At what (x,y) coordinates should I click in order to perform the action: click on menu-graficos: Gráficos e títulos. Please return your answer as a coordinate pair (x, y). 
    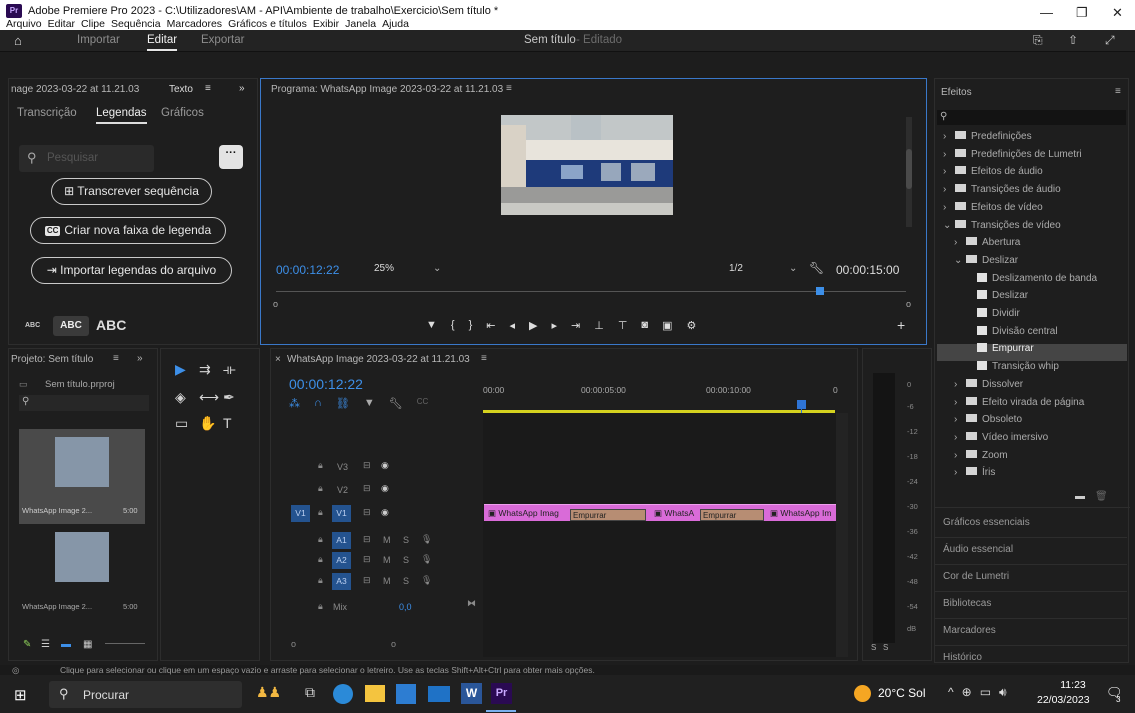
    Looking at the image, I should click on (267, 24).